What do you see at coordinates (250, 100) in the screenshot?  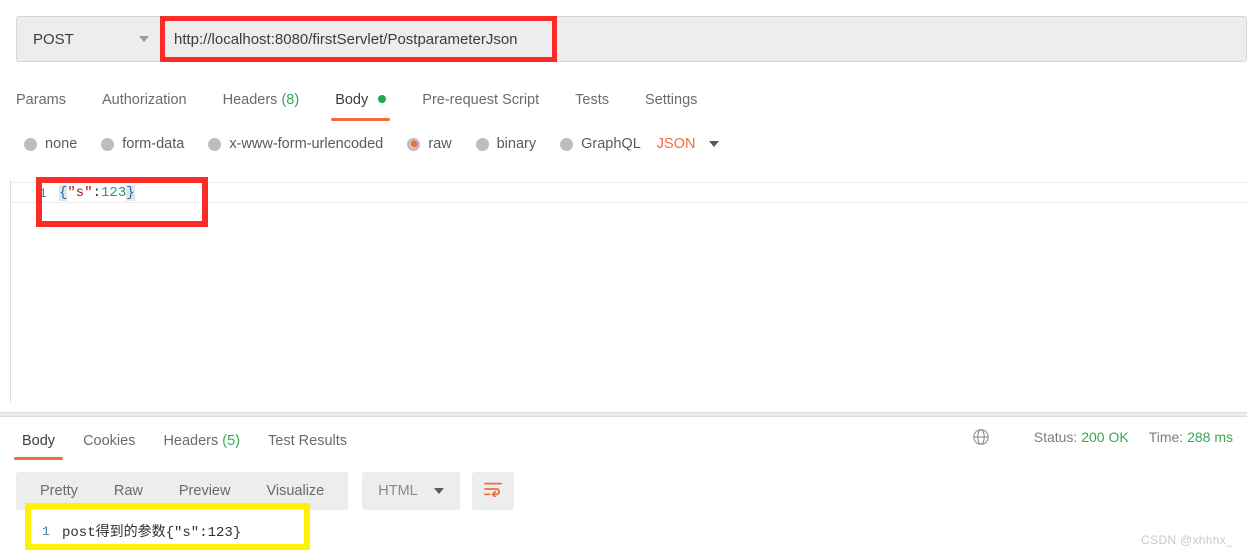 I see `tab-headers-label: Headers` at bounding box center [250, 100].